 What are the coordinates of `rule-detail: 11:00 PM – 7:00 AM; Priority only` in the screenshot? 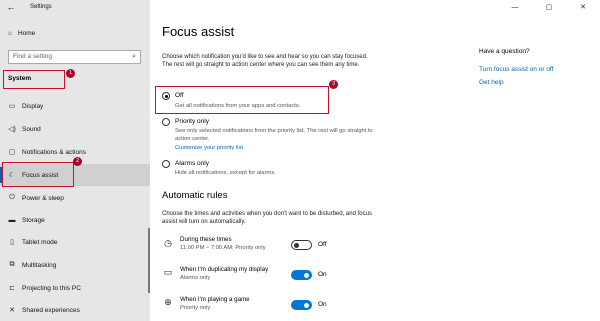 It's located at (223, 248).